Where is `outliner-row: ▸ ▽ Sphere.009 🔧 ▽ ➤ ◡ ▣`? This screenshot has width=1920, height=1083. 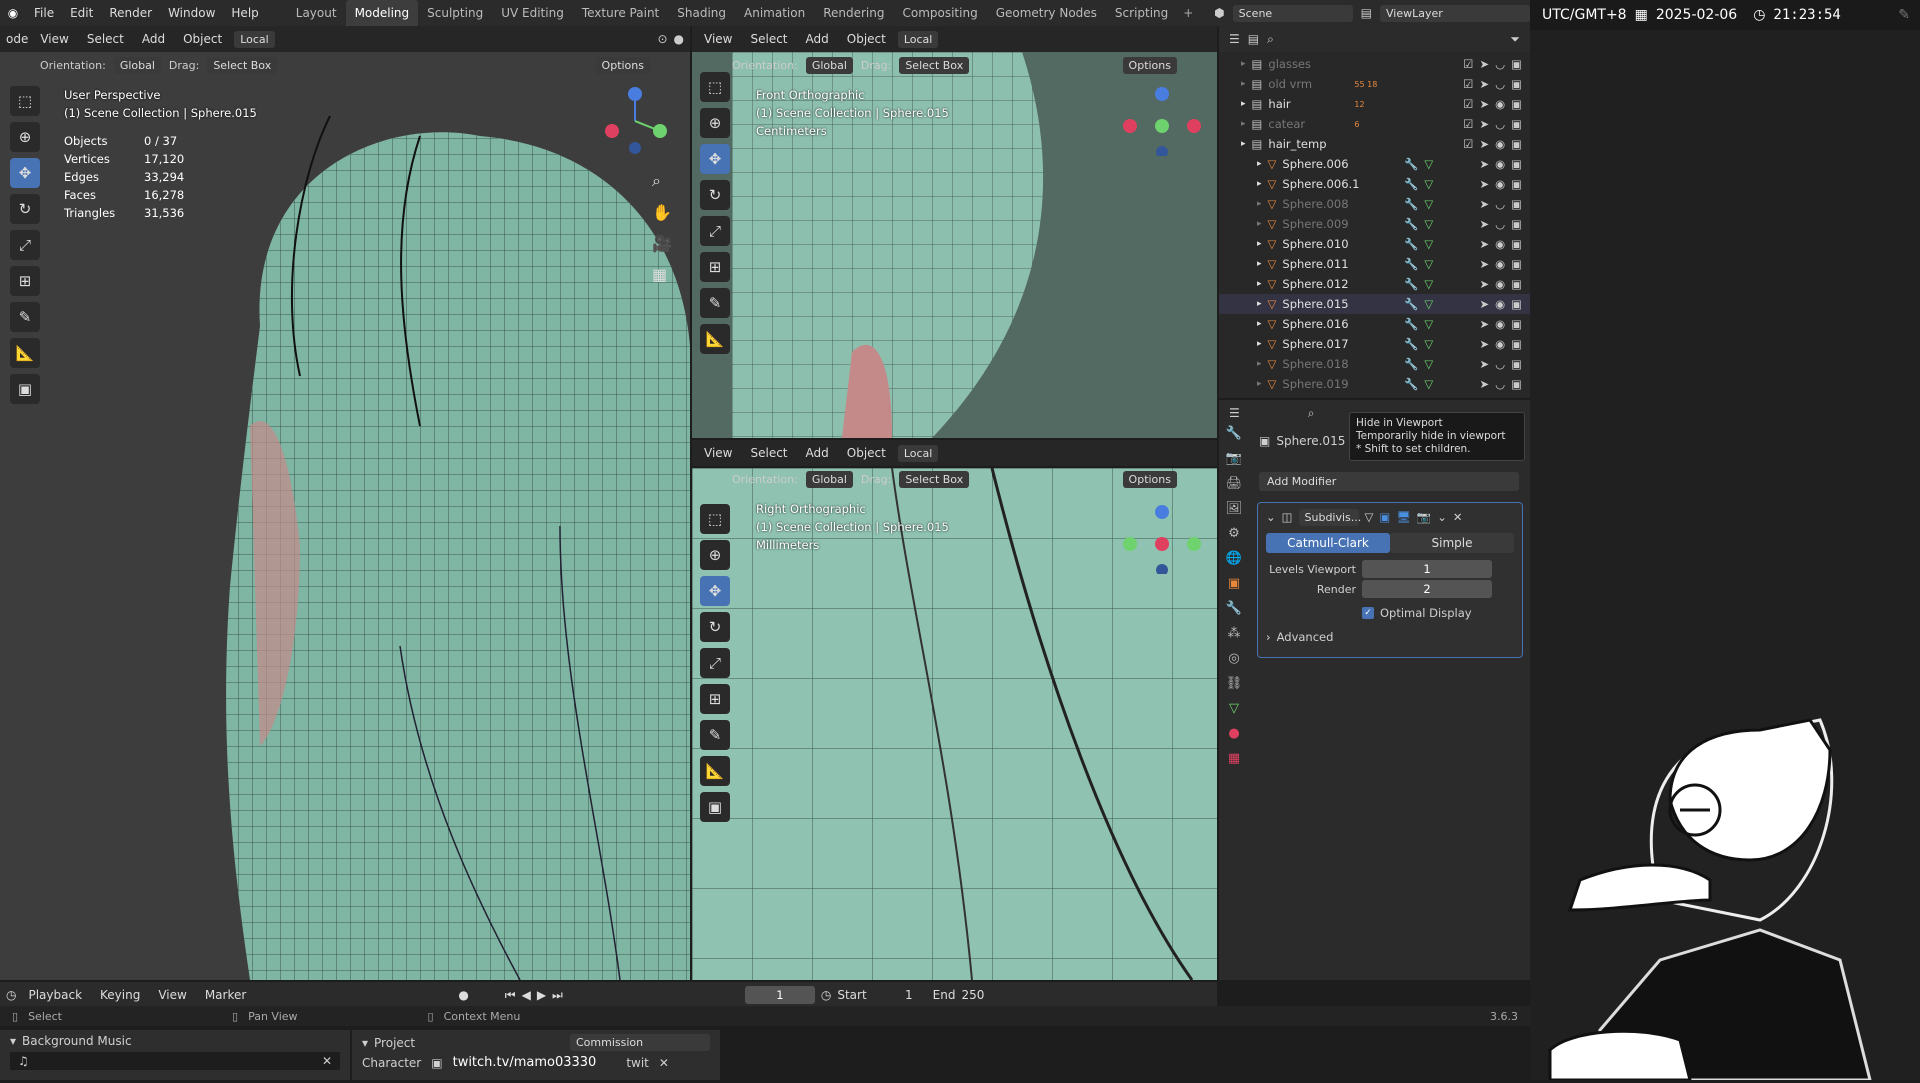
outliner-row: ▸ ▽ Sphere.009 🔧 ▽ ➤ ◡ ▣ is located at coordinates (1374, 224).